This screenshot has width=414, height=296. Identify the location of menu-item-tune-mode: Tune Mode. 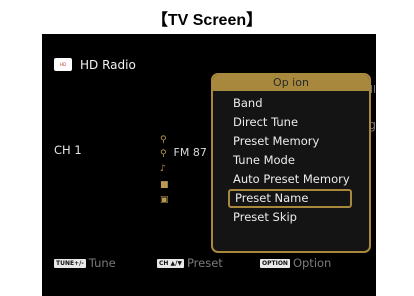
(298, 160).